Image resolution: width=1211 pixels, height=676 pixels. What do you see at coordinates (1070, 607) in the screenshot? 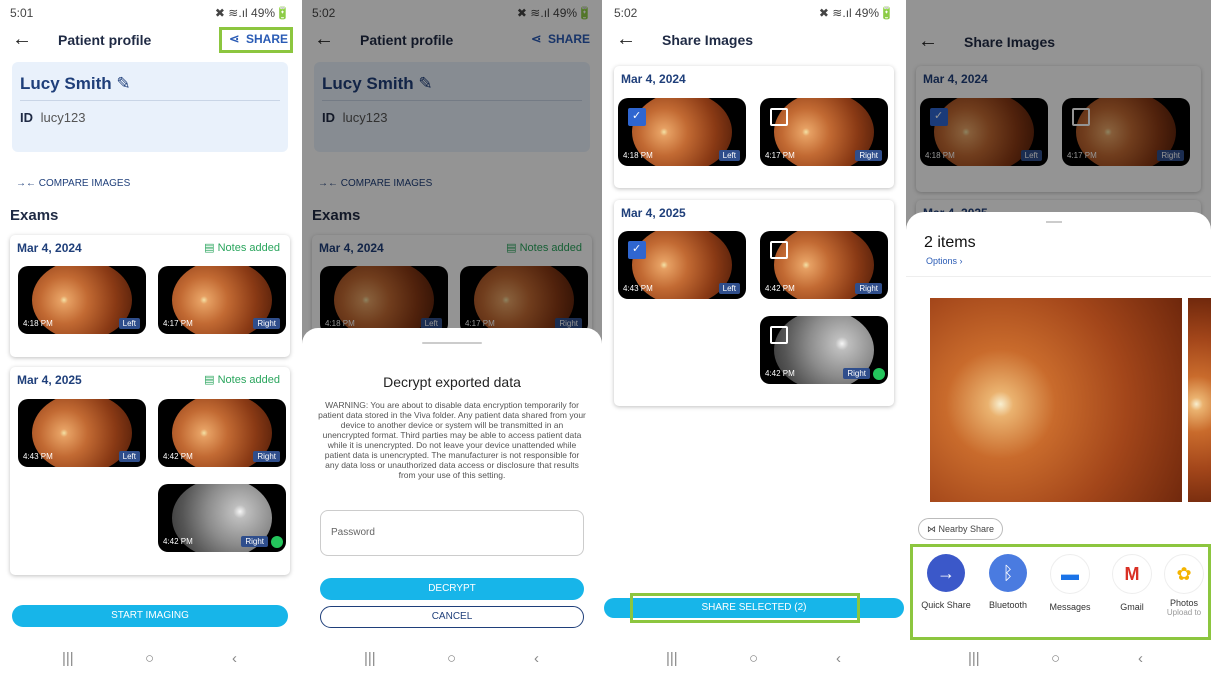
I see `app-label: Messages` at bounding box center [1070, 607].